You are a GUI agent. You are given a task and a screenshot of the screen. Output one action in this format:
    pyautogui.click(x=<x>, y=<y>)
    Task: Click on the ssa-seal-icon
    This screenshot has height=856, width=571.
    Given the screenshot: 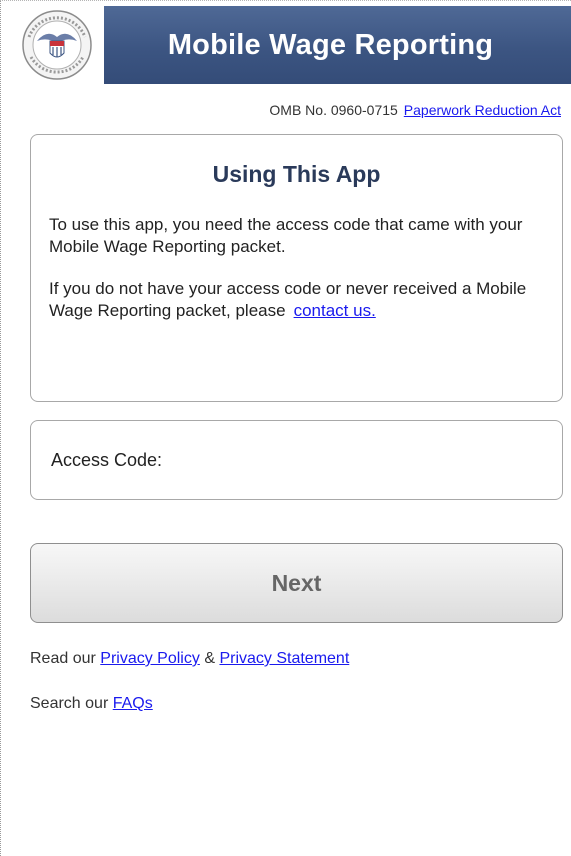 What is the action you would take?
    pyautogui.click(x=57, y=45)
    